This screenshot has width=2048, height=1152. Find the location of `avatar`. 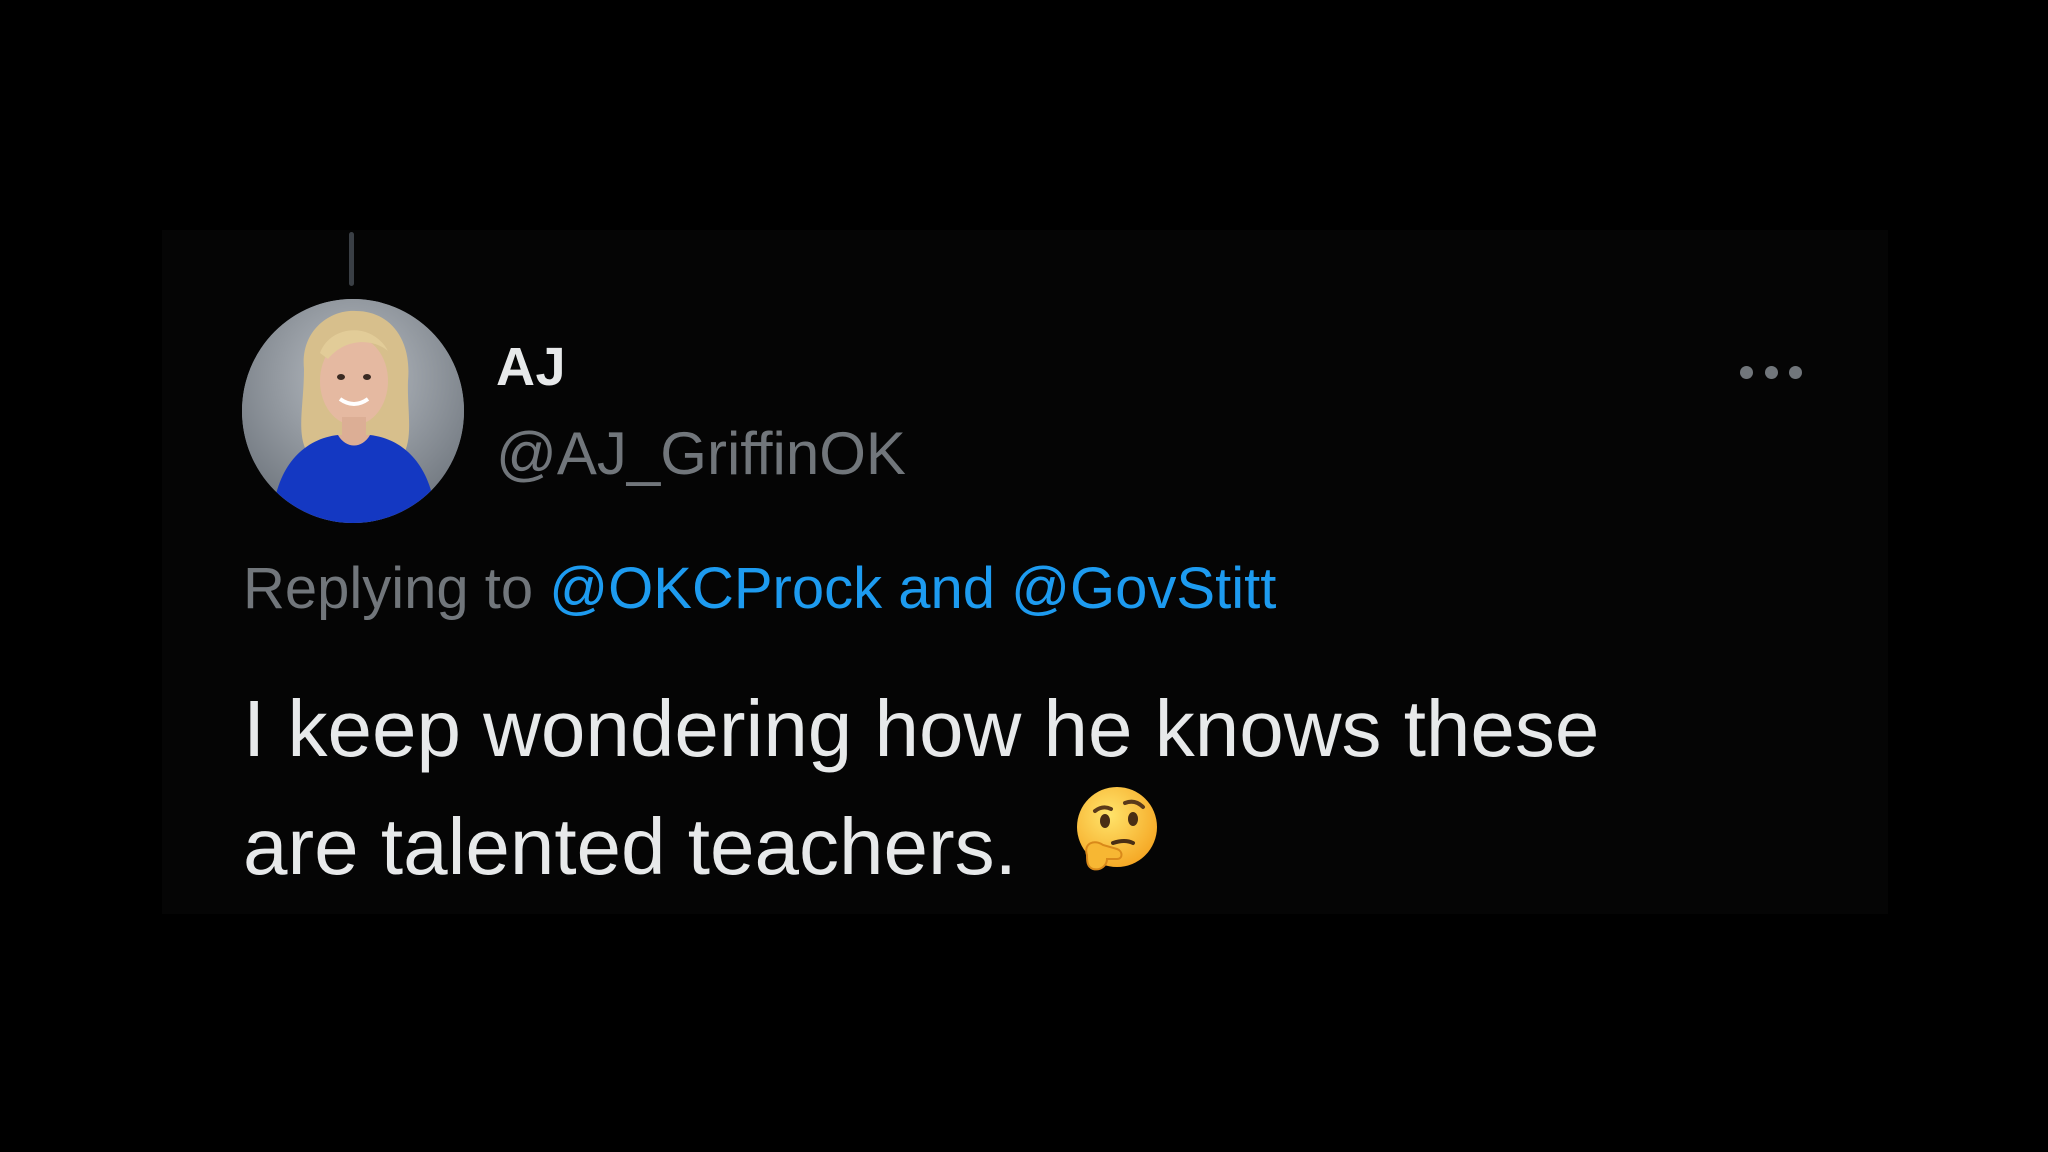

avatar is located at coordinates (353, 411).